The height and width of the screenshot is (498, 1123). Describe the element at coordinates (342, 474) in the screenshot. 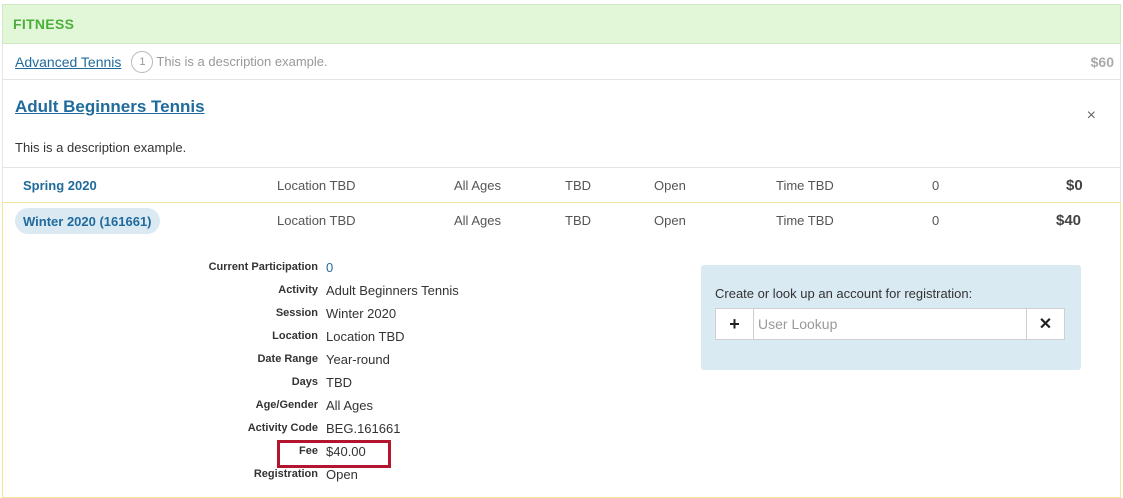

I see `info-value: Open` at that location.